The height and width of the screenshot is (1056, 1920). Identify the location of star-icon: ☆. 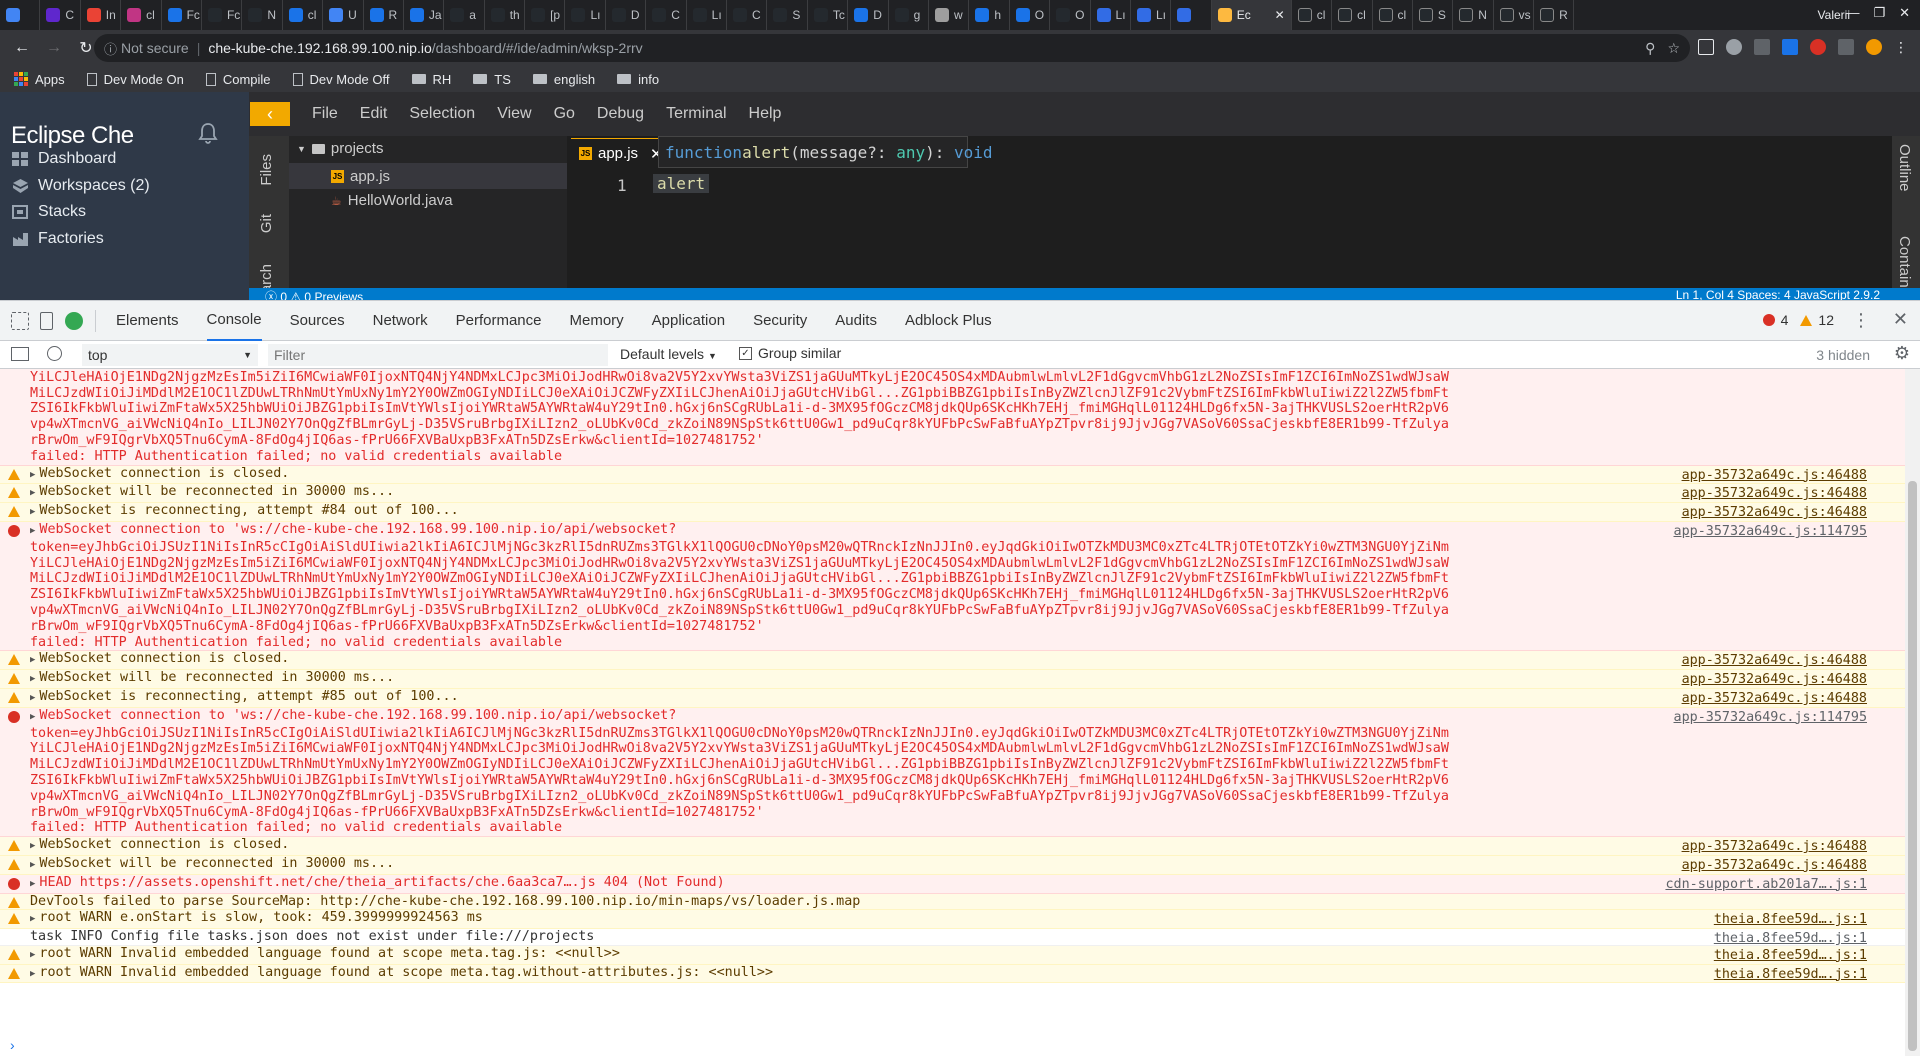
(1673, 48).